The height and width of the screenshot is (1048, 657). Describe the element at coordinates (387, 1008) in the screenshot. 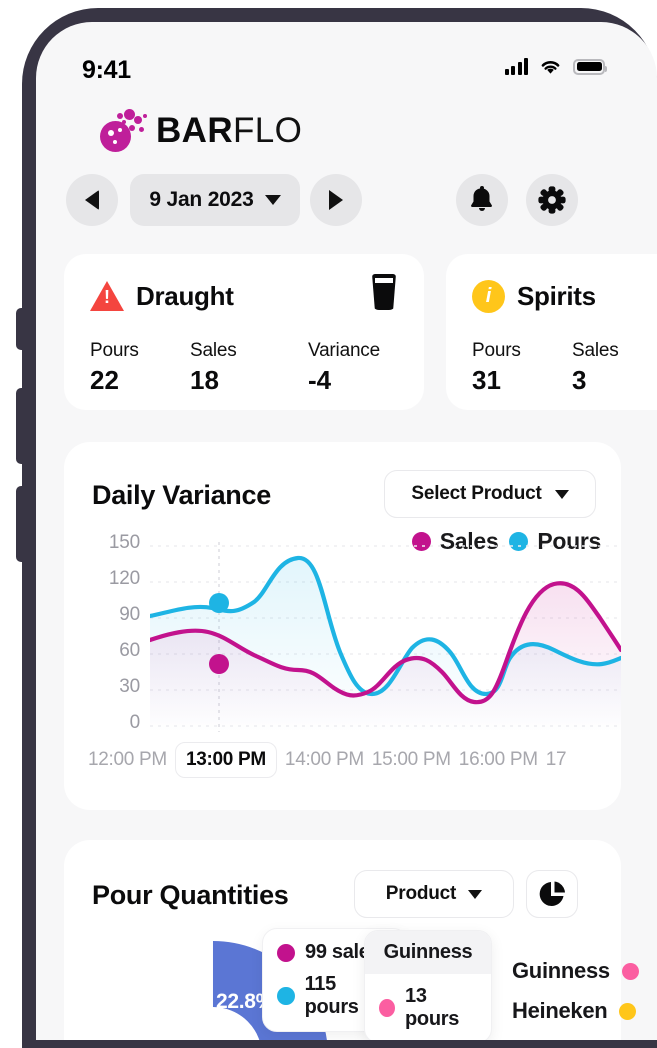

I see `tooltip-dot` at that location.